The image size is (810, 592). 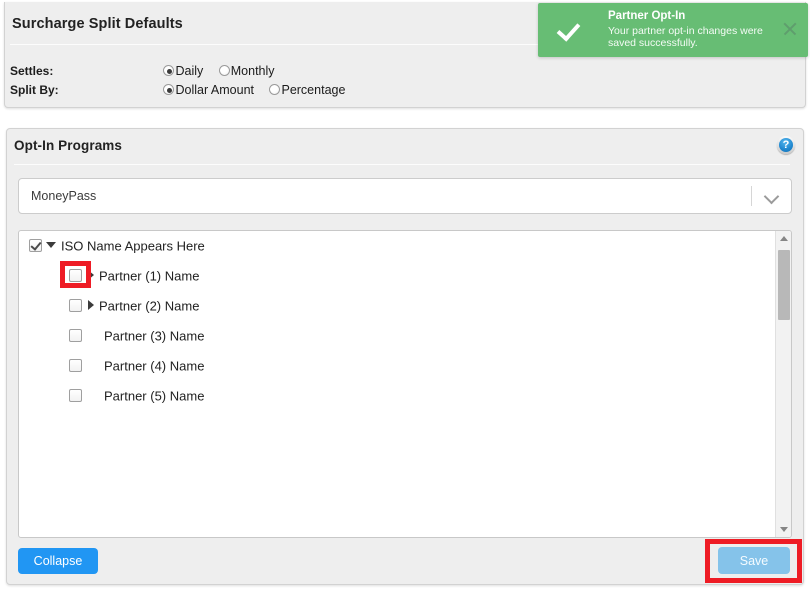 I want to click on tree-label-iso-root: ISO Name Appears Here, so click(x=133, y=246).